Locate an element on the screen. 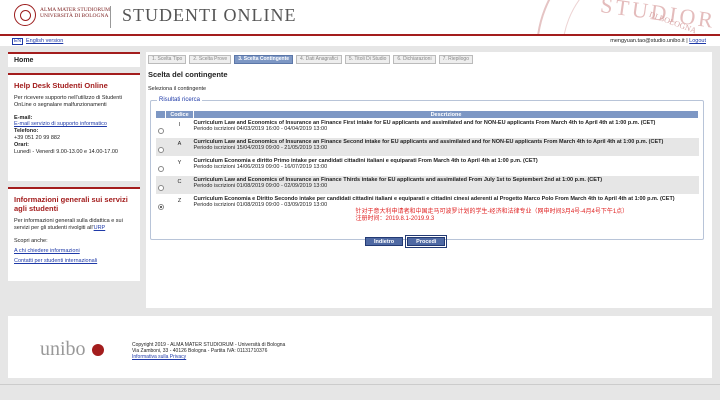 The image size is (720, 400). description-column-header: Descrizione is located at coordinates (446, 114).